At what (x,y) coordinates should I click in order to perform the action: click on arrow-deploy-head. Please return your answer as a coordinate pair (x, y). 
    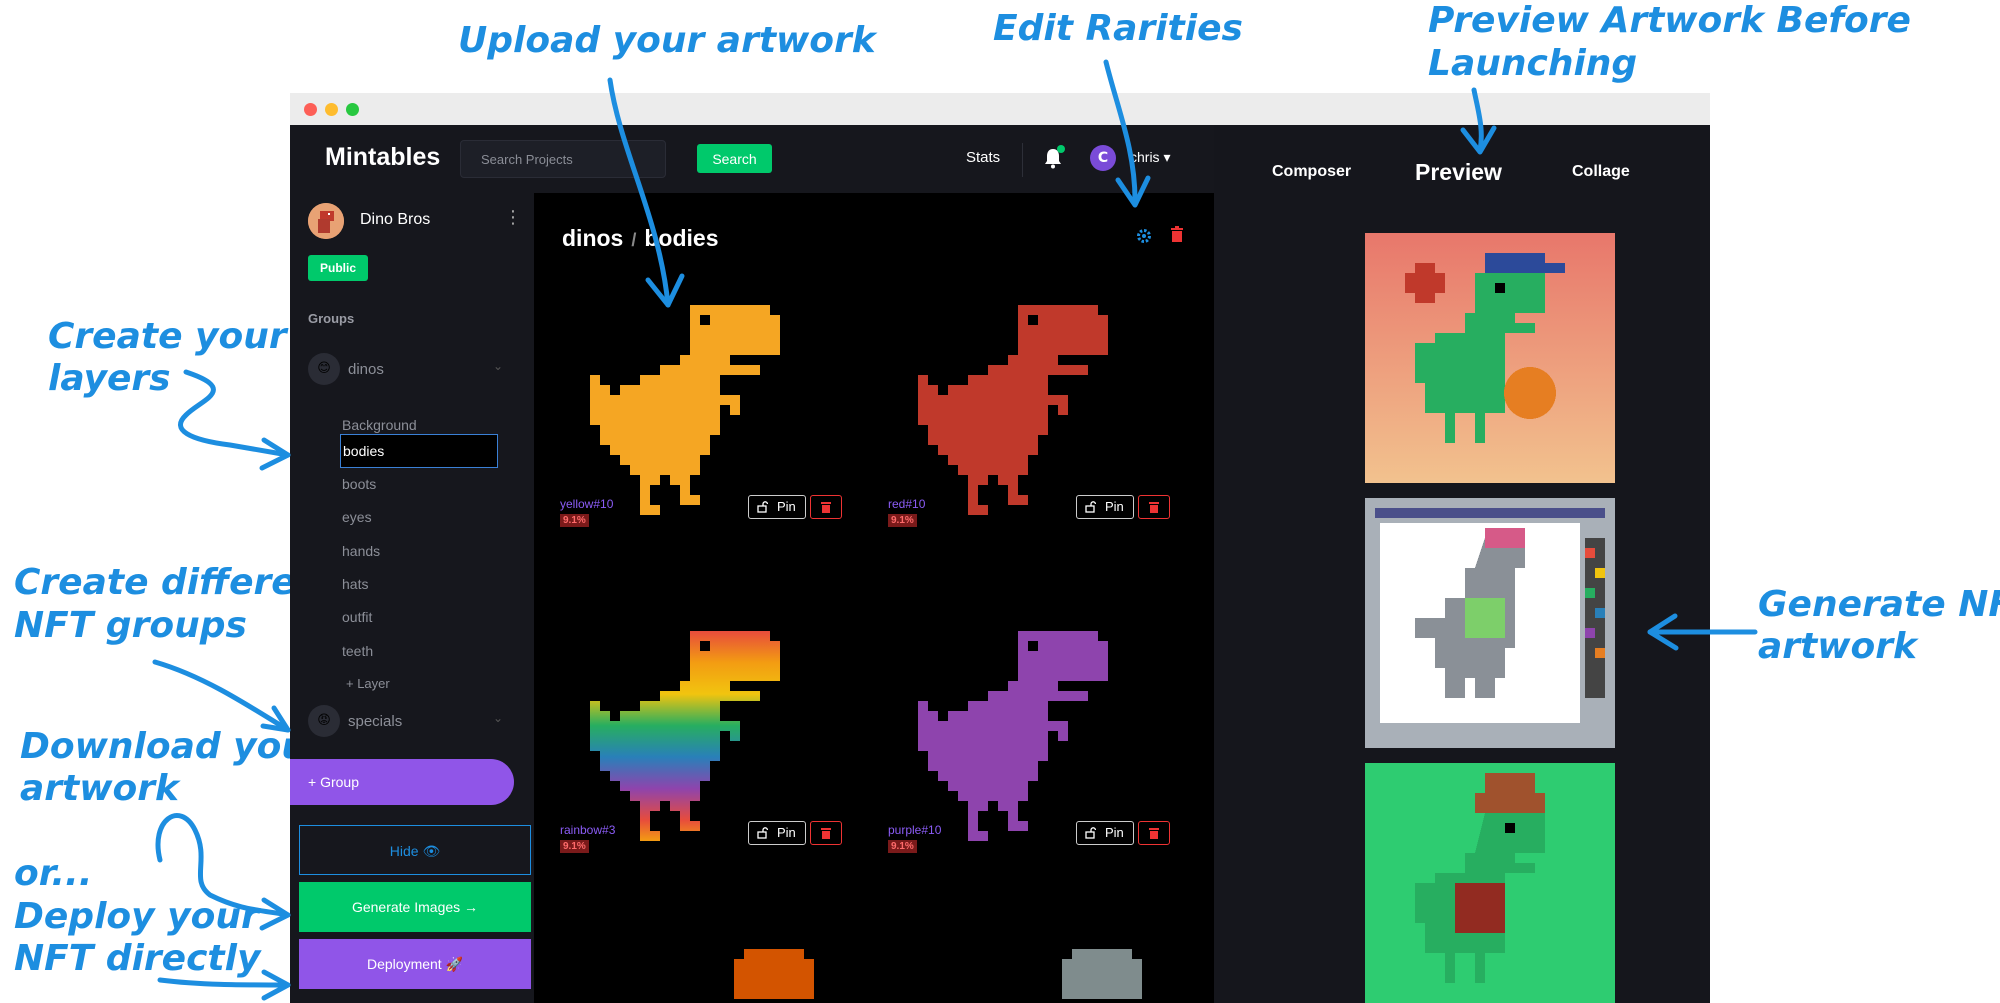
    Looking at the image, I should click on (276, 985).